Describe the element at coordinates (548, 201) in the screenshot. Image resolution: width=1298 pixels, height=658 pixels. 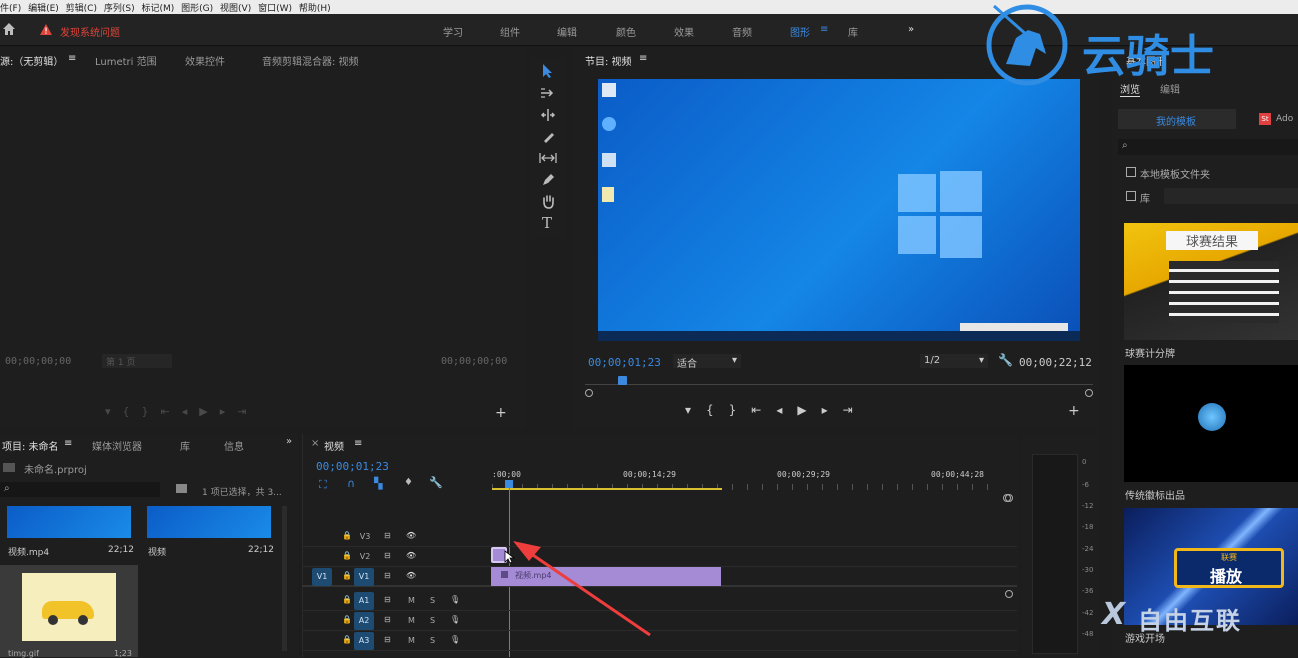
I see `hand-tool-icon` at that location.